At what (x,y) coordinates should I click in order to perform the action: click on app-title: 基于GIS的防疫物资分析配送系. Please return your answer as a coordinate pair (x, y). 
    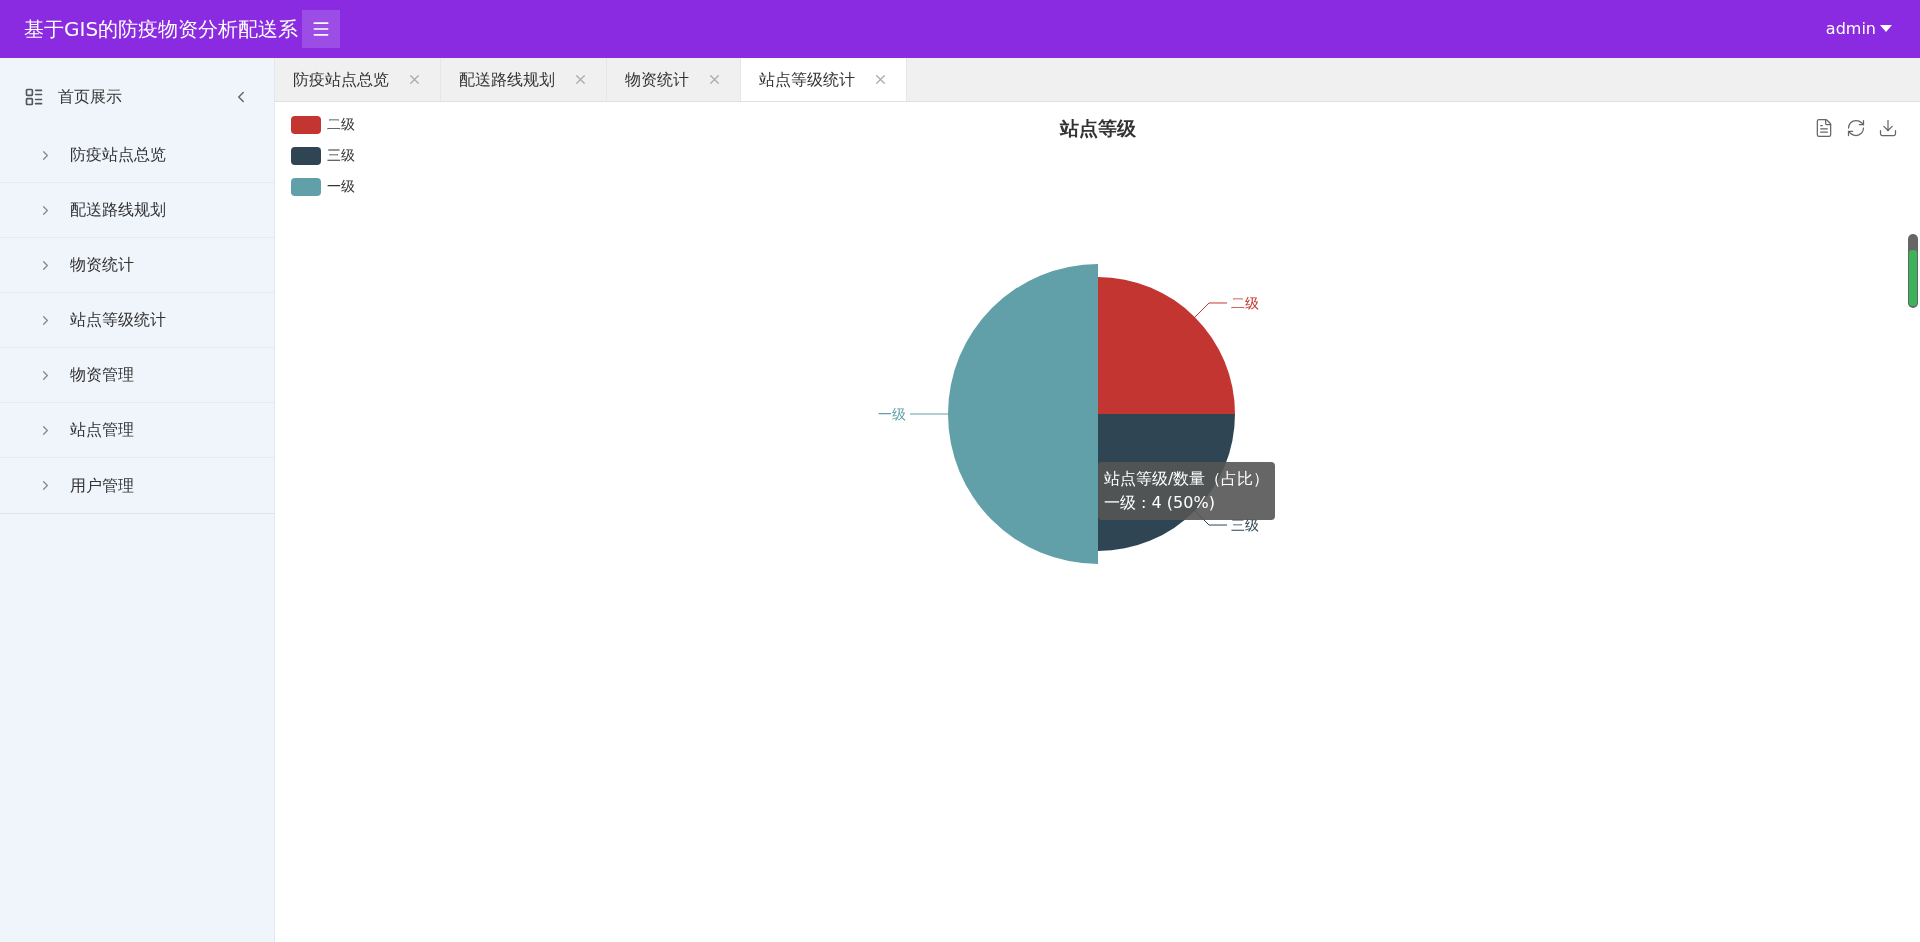
    Looking at the image, I should click on (161, 29).